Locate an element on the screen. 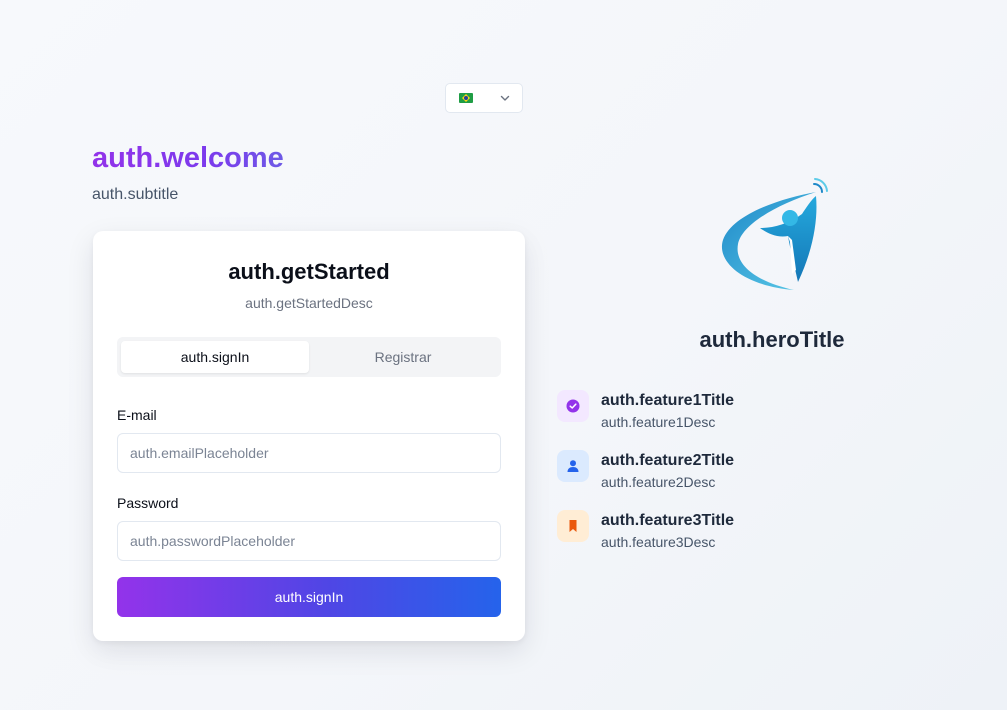  feature-3-desc: auth.feature3Desc is located at coordinates (658, 542).